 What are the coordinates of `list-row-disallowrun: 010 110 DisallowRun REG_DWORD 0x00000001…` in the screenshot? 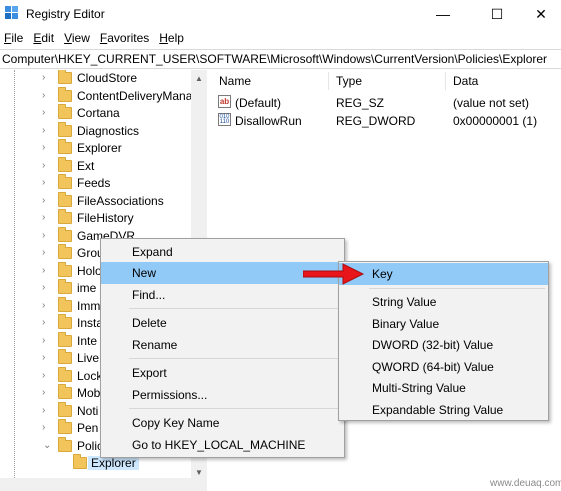 It's located at (386, 121).